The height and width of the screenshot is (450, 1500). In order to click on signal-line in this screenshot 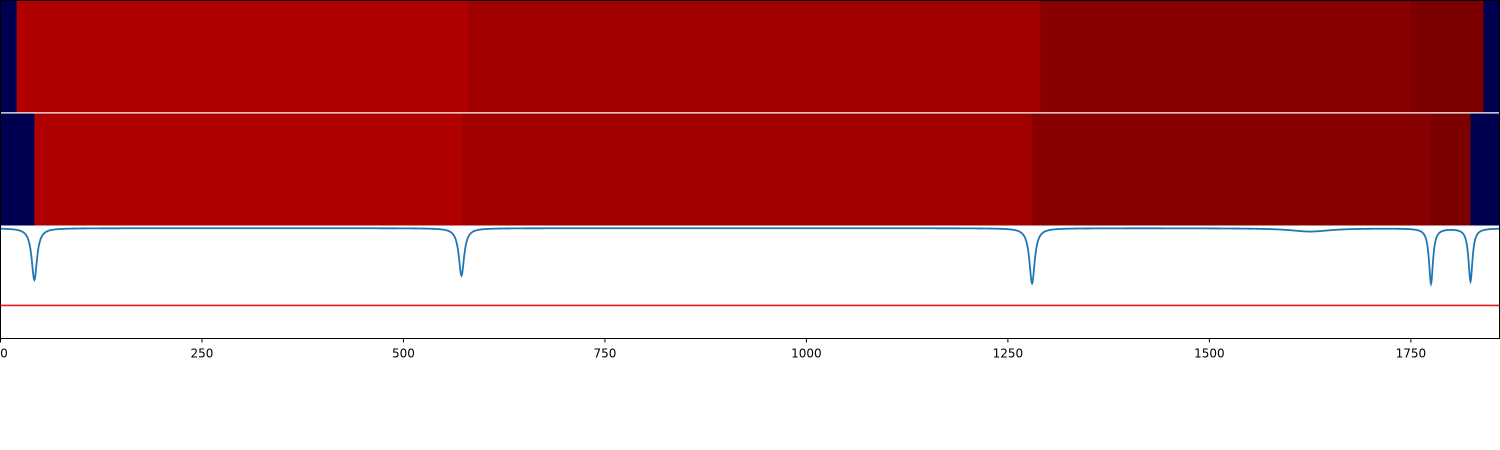, I will do `click(750, 257)`.